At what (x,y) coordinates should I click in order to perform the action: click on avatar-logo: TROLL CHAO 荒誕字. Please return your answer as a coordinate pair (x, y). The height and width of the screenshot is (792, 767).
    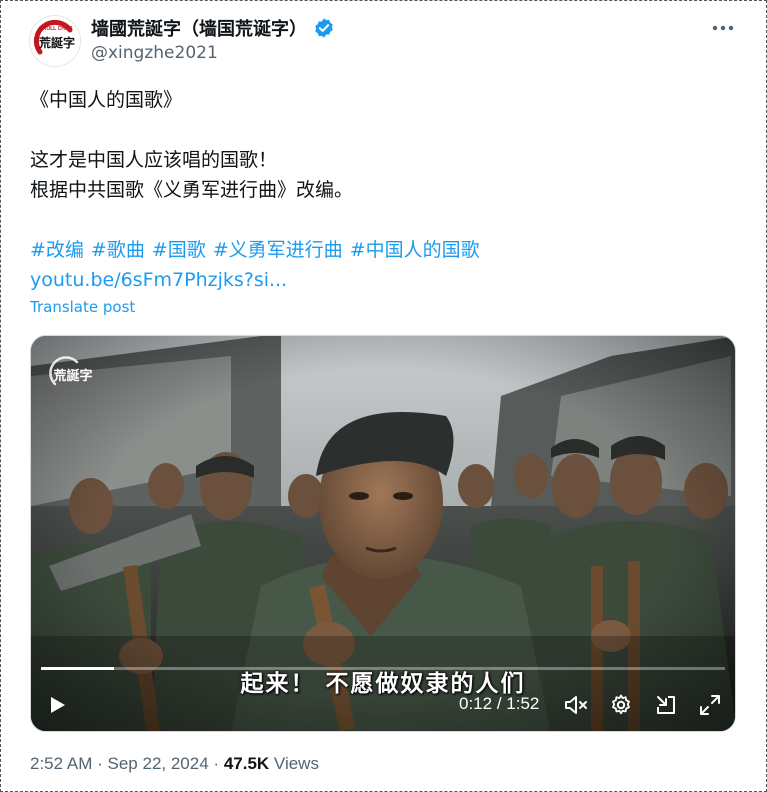
    Looking at the image, I should click on (55, 41).